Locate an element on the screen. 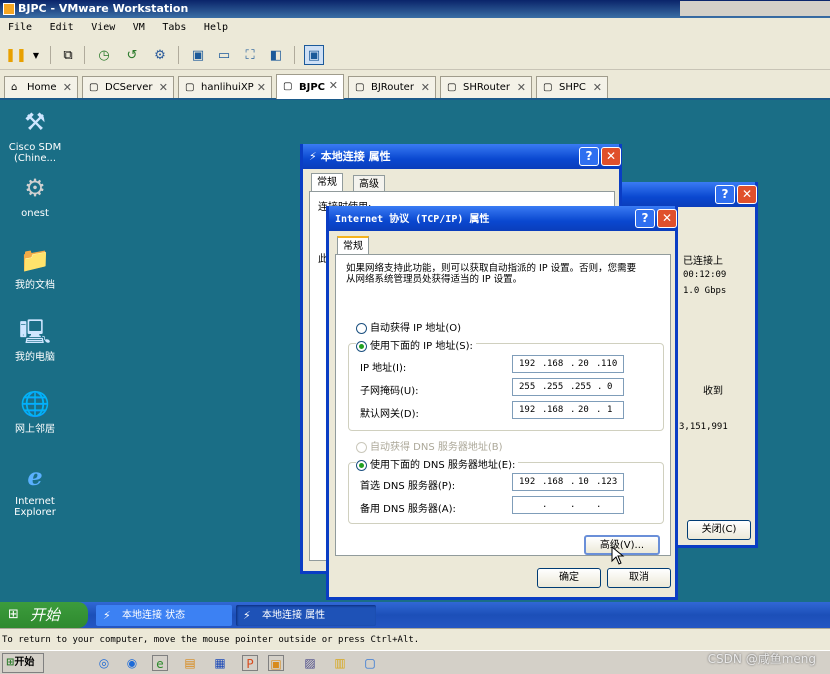 The image size is (830, 674). folder-icon: ▤ is located at coordinates (190, 663).